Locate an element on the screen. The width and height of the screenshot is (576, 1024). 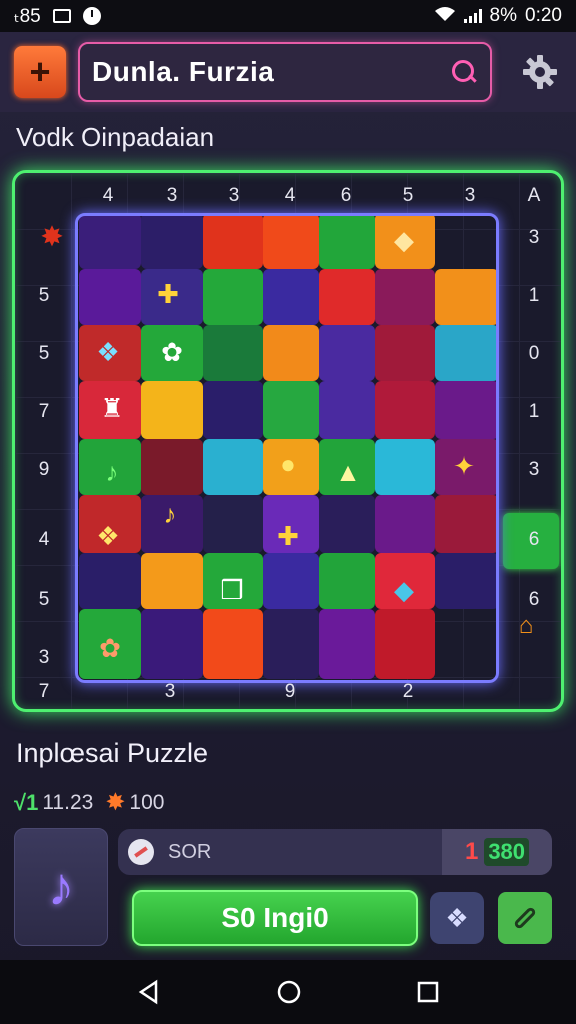
left-clue: 3 is located at coordinates (44, 657).